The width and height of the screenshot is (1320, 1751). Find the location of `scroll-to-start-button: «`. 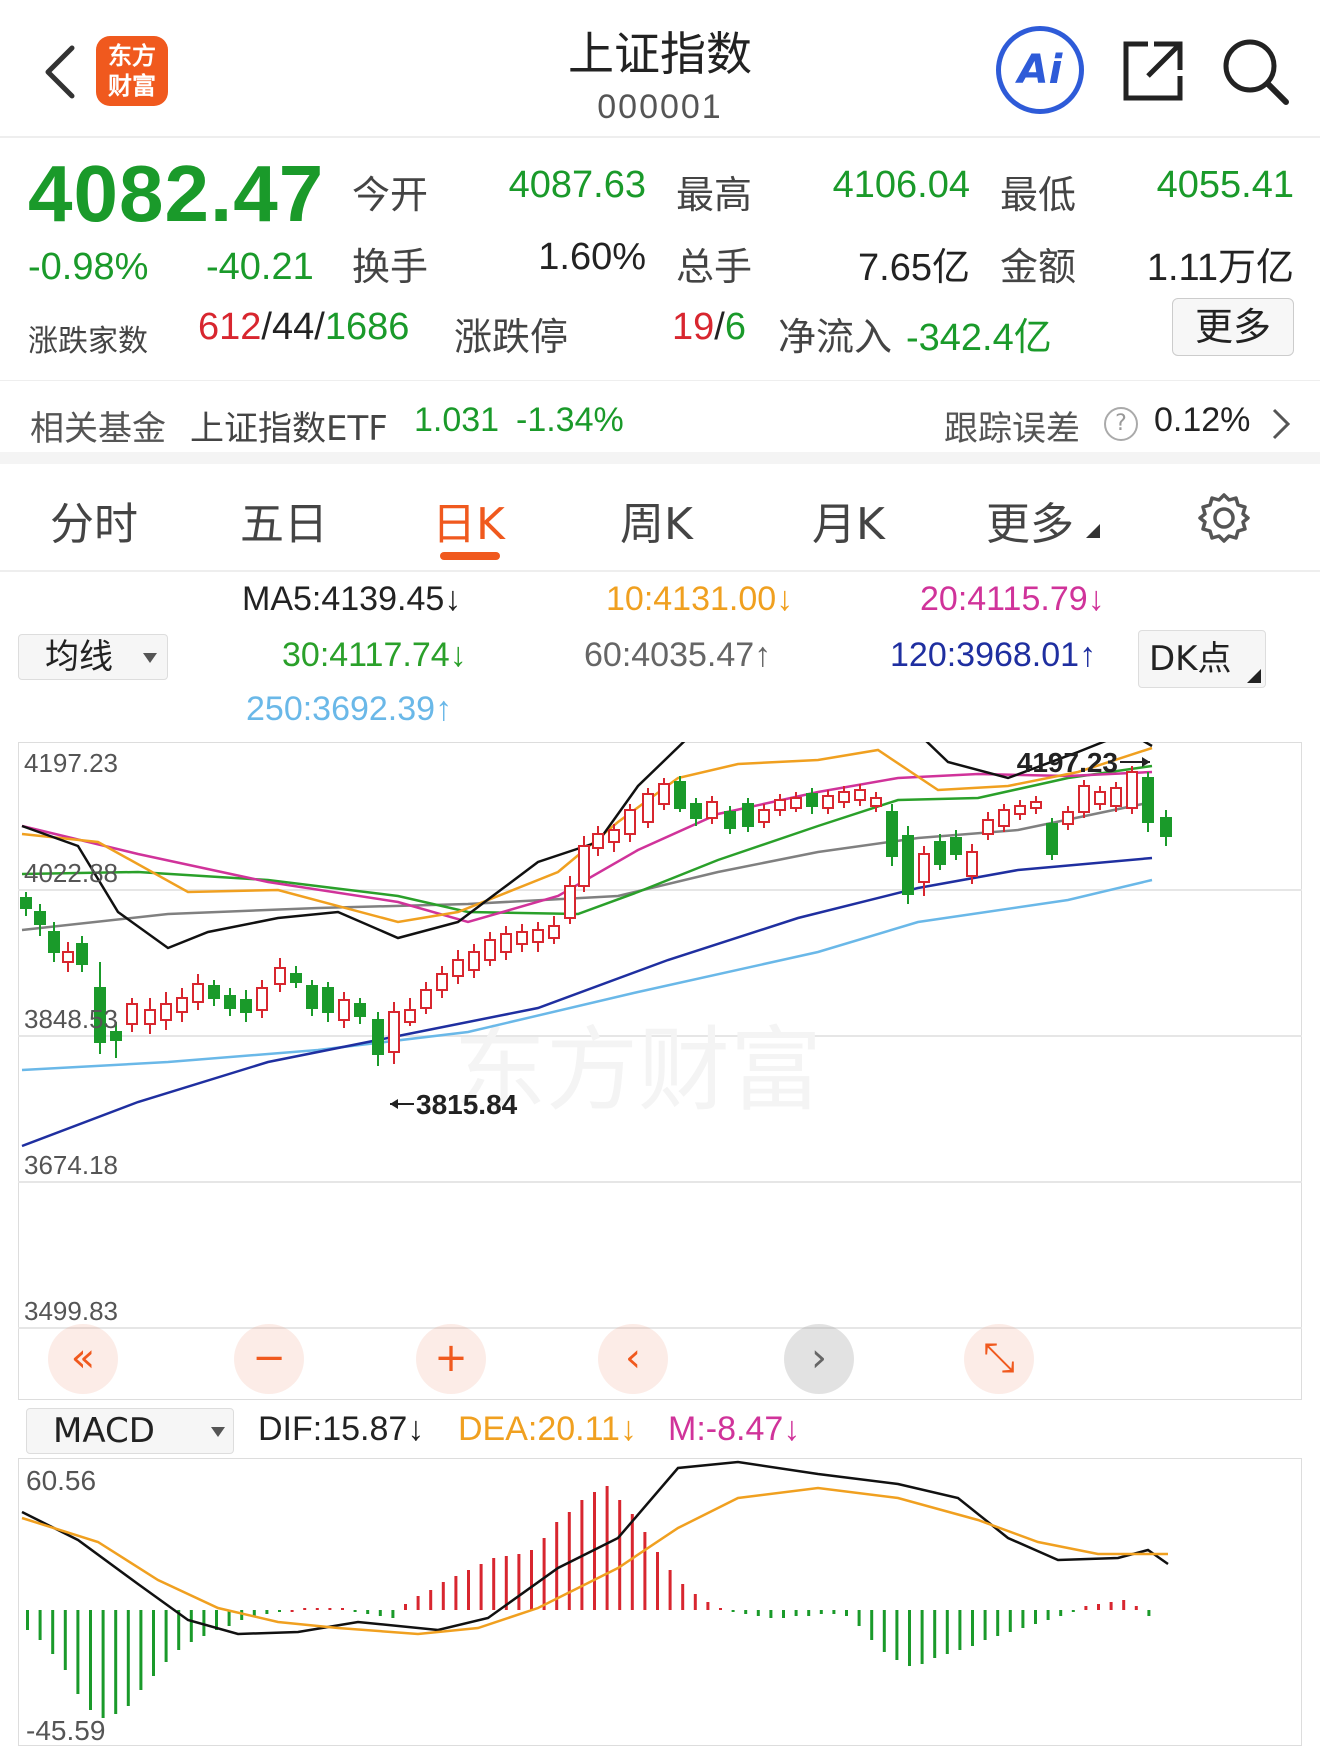

scroll-to-start-button: « is located at coordinates (83, 1359).